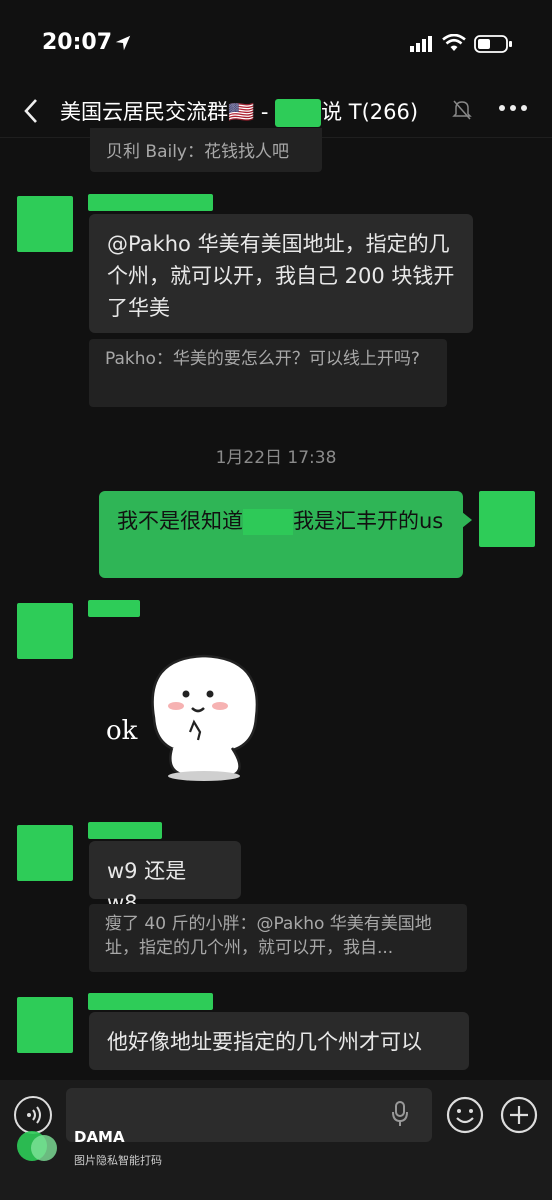 The height and width of the screenshot is (1200, 552). Describe the element at coordinates (467, 520) in the screenshot. I see `bubble-tail-outgoing` at that location.